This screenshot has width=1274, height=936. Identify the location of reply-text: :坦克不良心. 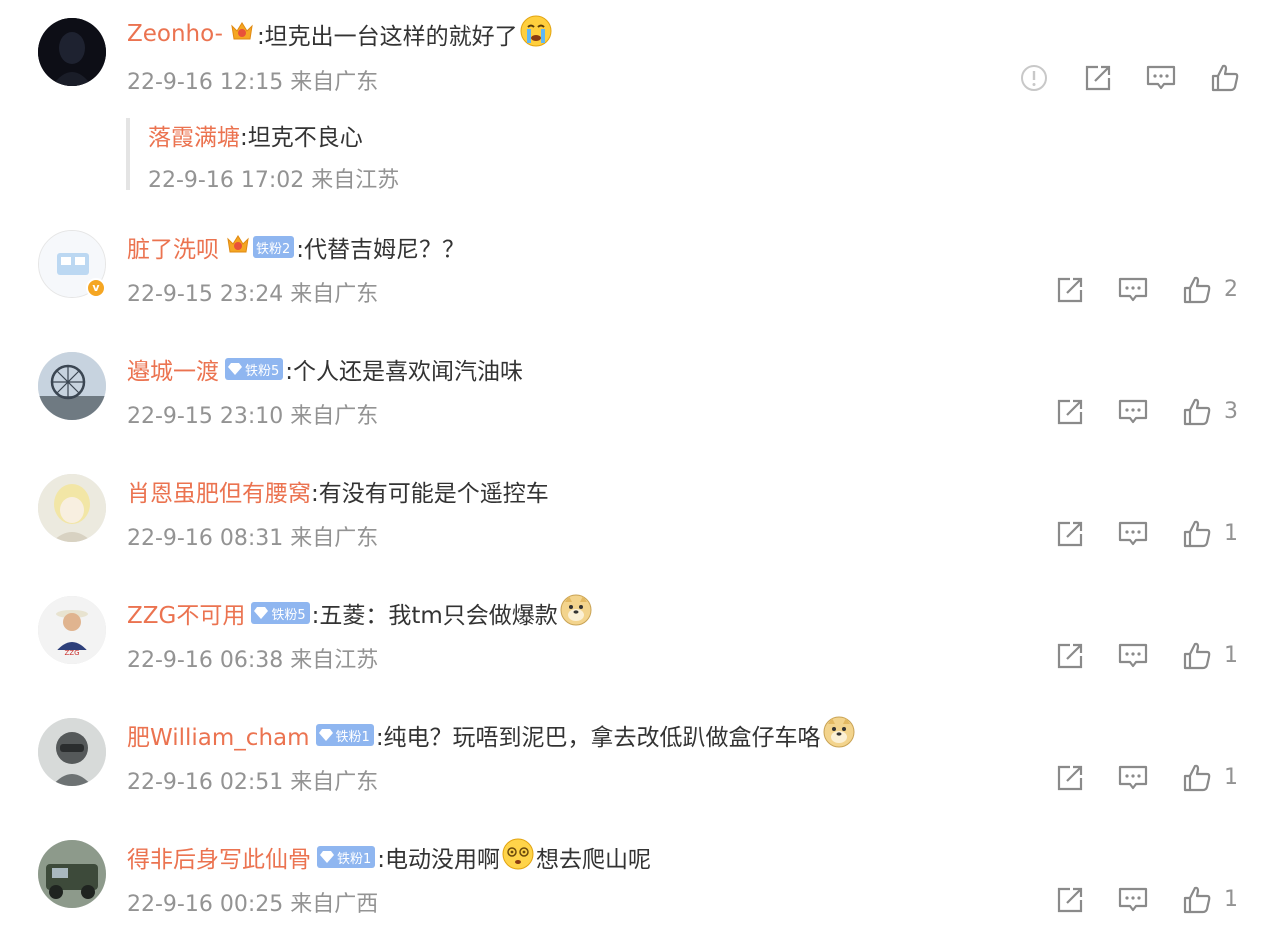
(301, 138).